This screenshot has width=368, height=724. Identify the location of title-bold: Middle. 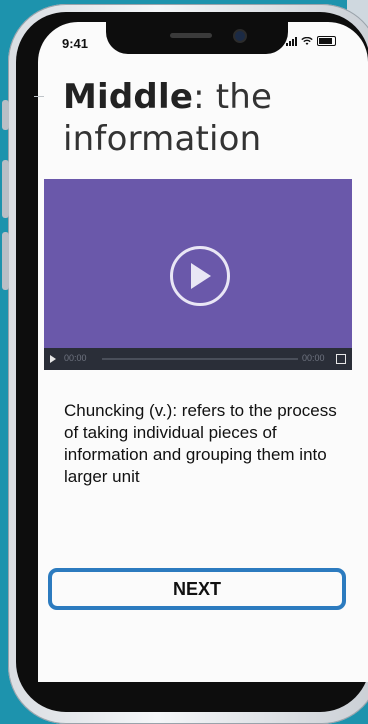
(128, 97).